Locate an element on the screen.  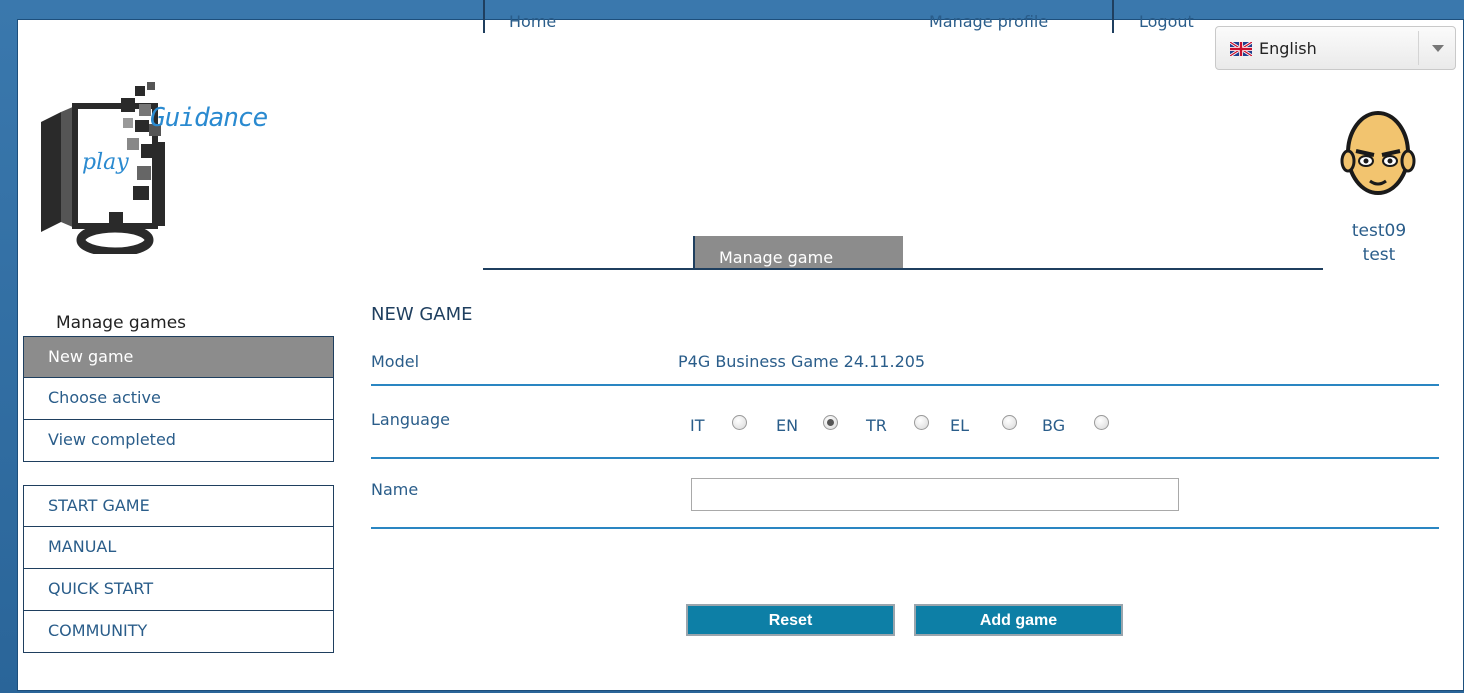
name-label: Name is located at coordinates (395, 489).